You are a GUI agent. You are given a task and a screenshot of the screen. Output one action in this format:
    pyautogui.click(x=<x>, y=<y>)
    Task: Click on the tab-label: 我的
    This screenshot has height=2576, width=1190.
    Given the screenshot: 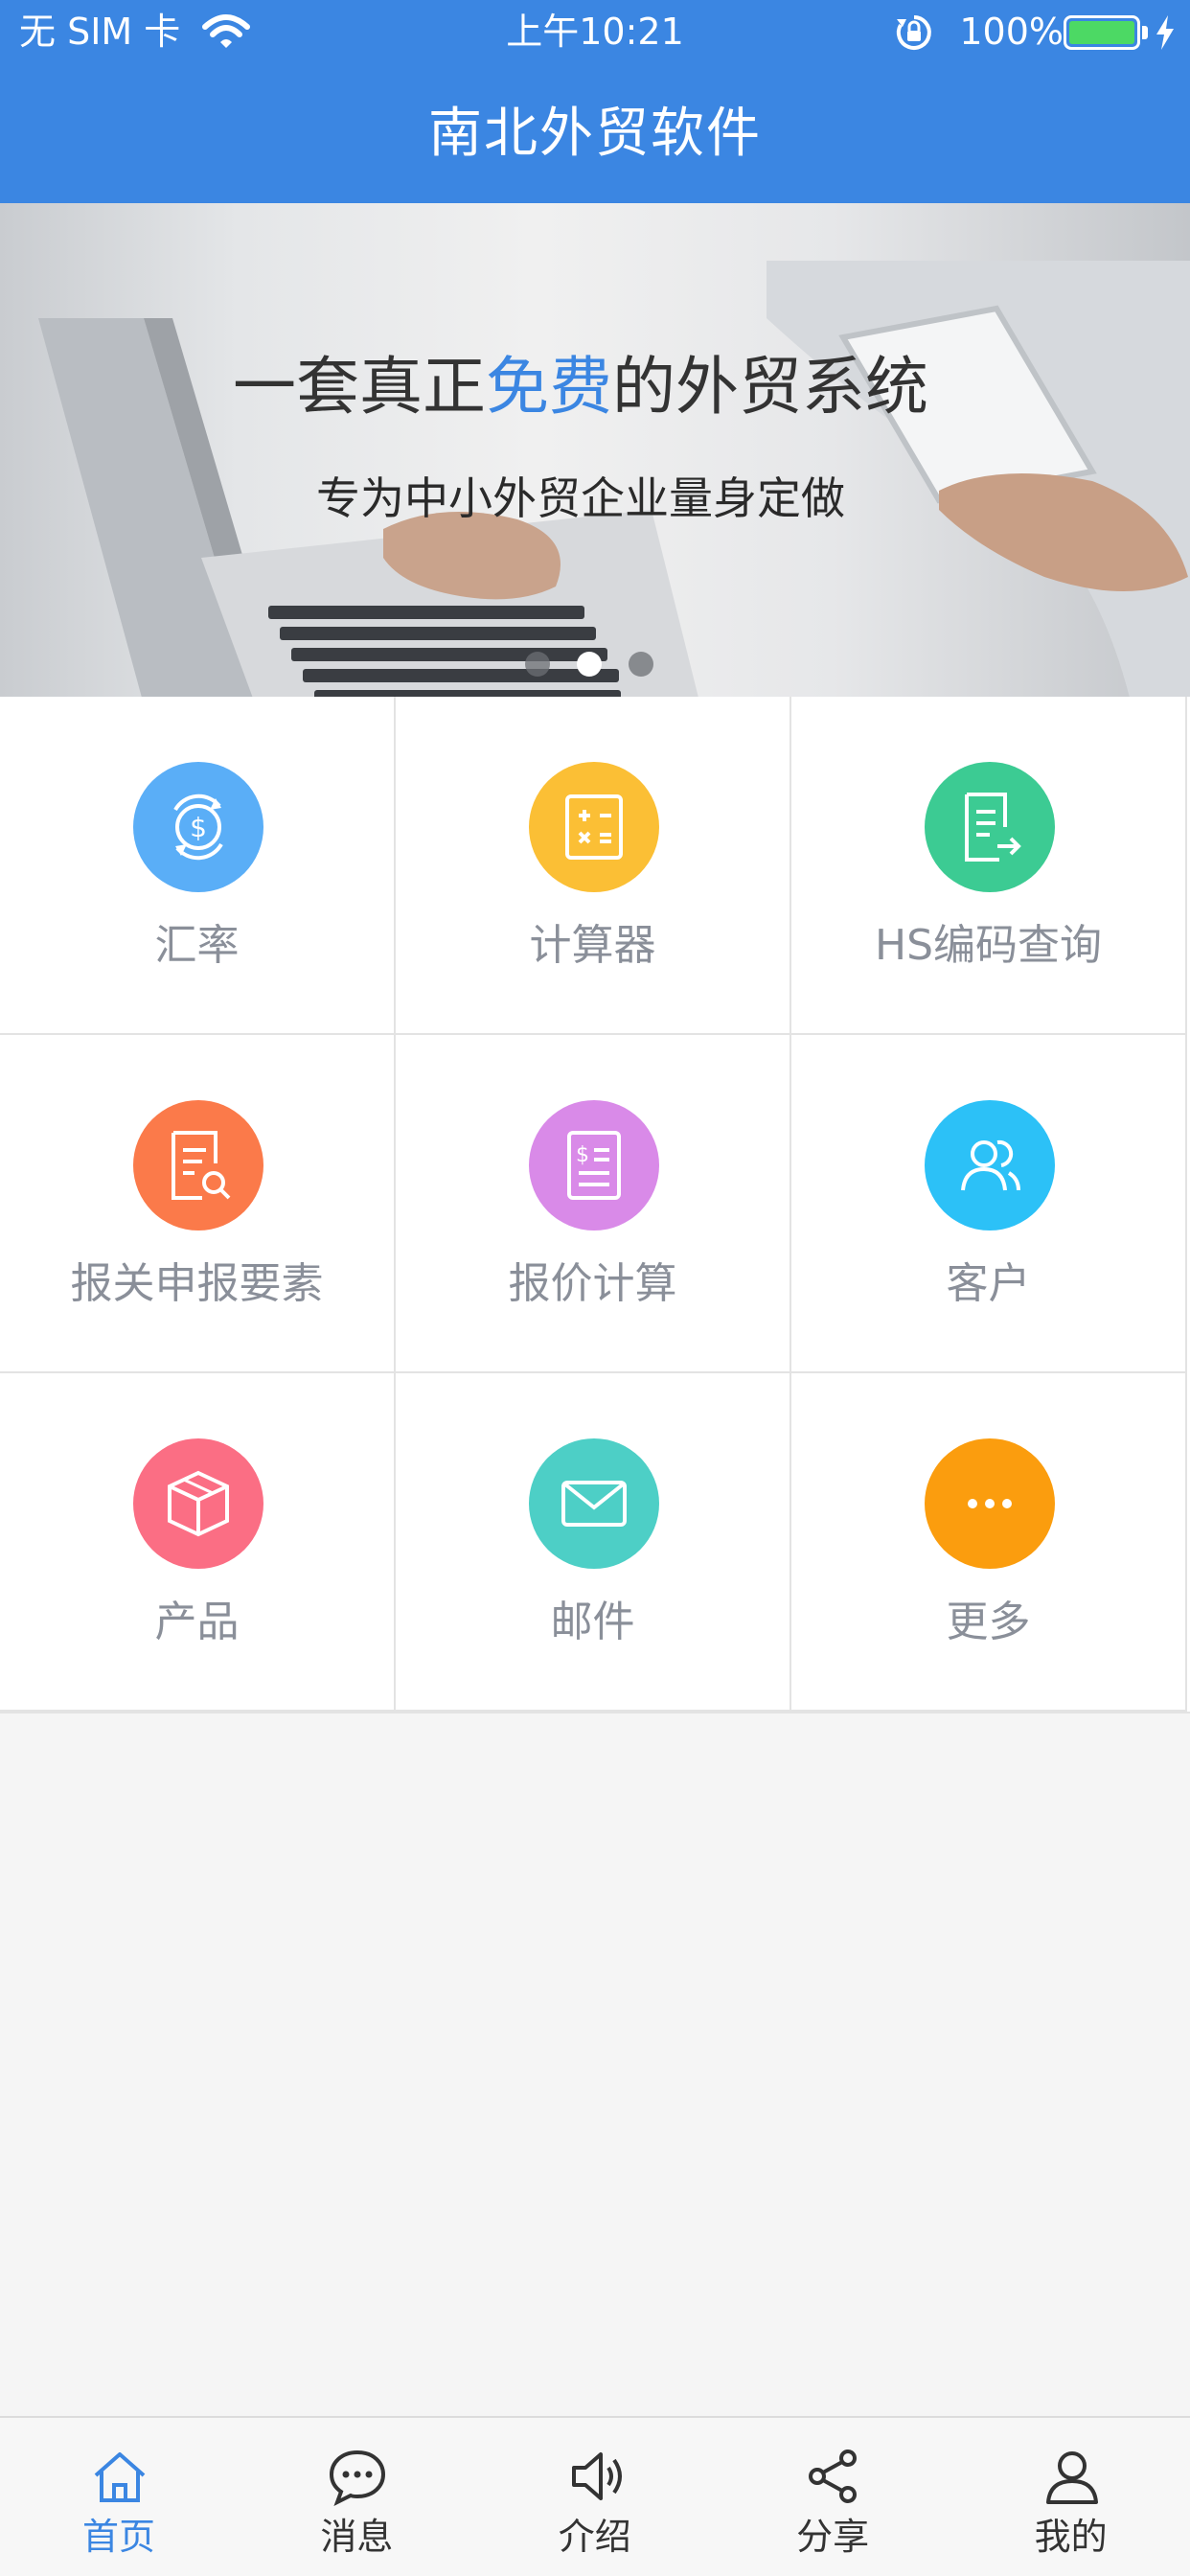 What is the action you would take?
    pyautogui.click(x=1071, y=2537)
    